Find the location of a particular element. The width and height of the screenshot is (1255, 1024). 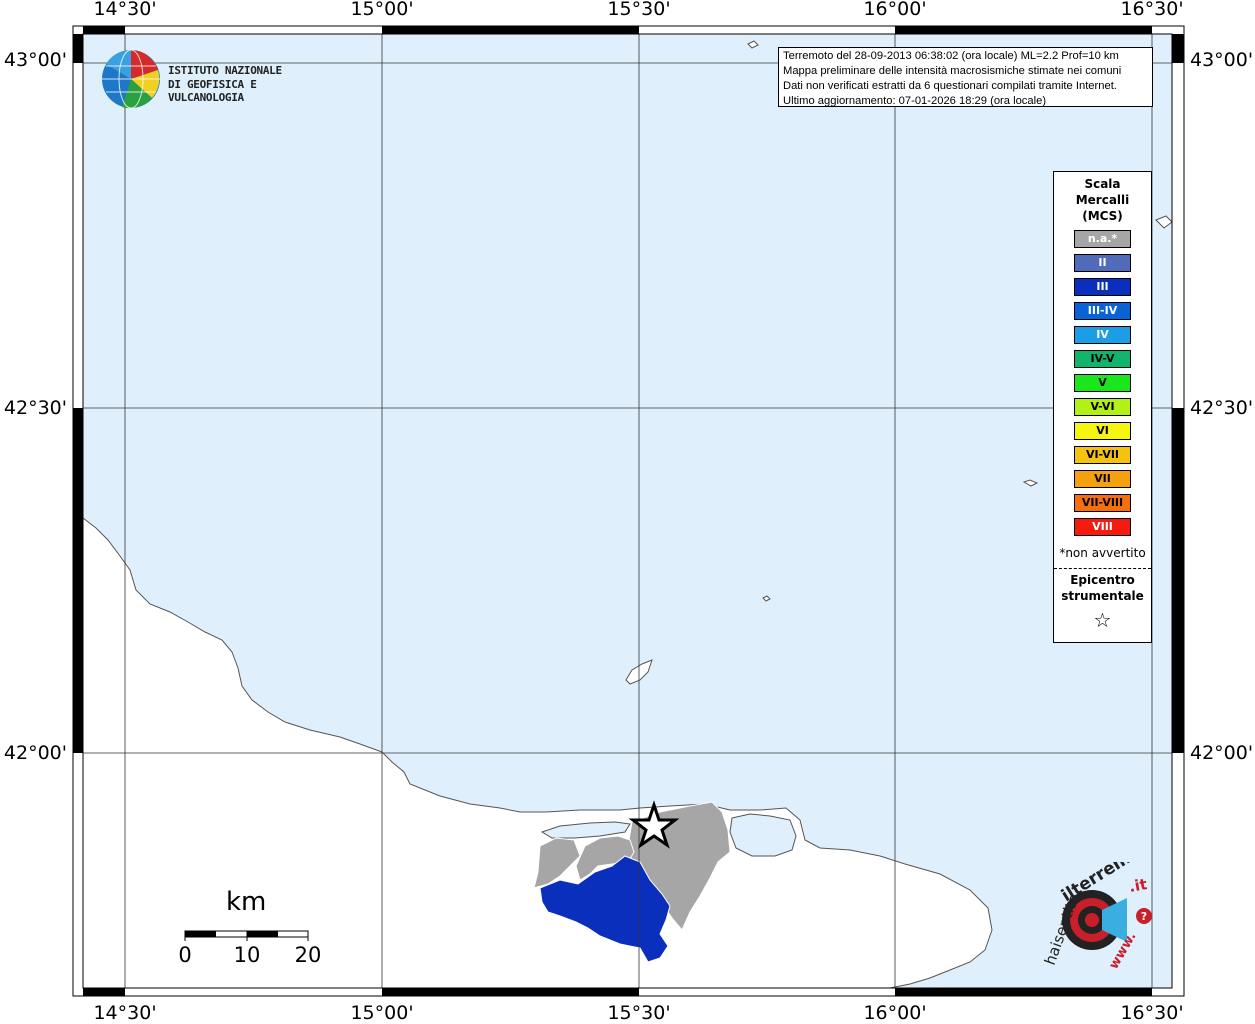

legend-title-line-2: Mercalli is located at coordinates (1102, 200).